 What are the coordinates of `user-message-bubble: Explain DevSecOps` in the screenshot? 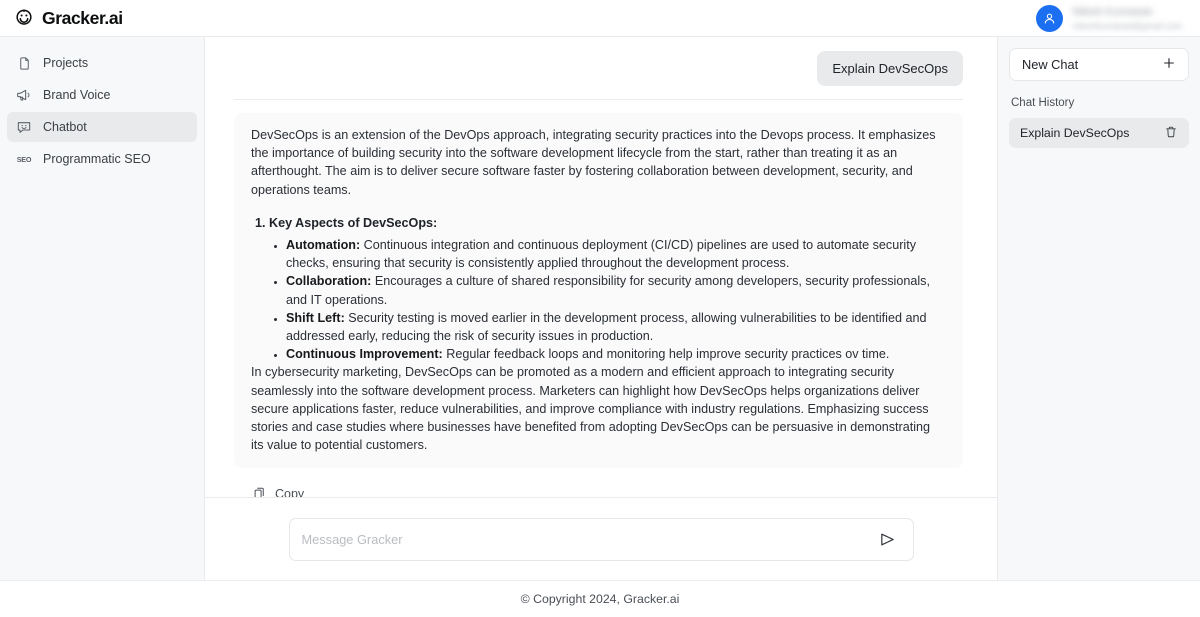 It's located at (890, 68).